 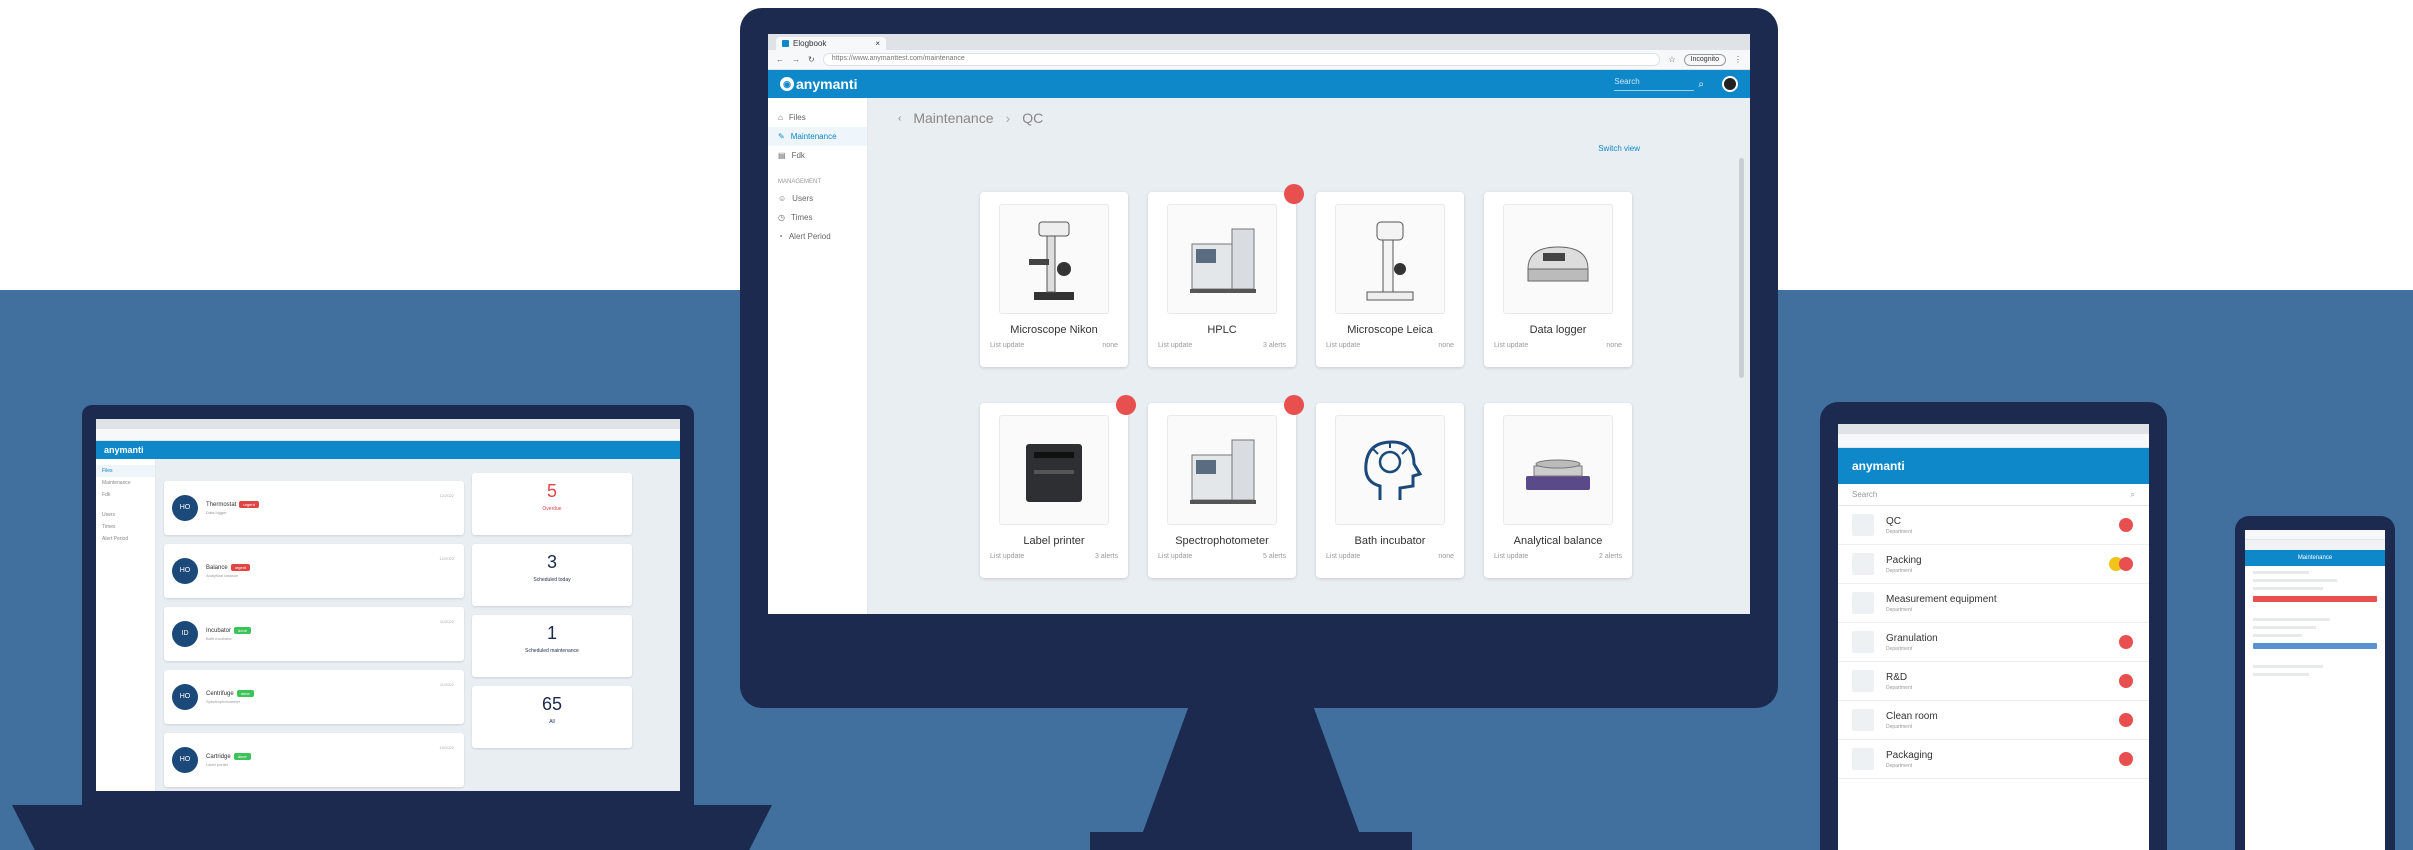 What do you see at coordinates (552, 575) in the screenshot?
I see `stat-card: 3 Scheduled today` at bounding box center [552, 575].